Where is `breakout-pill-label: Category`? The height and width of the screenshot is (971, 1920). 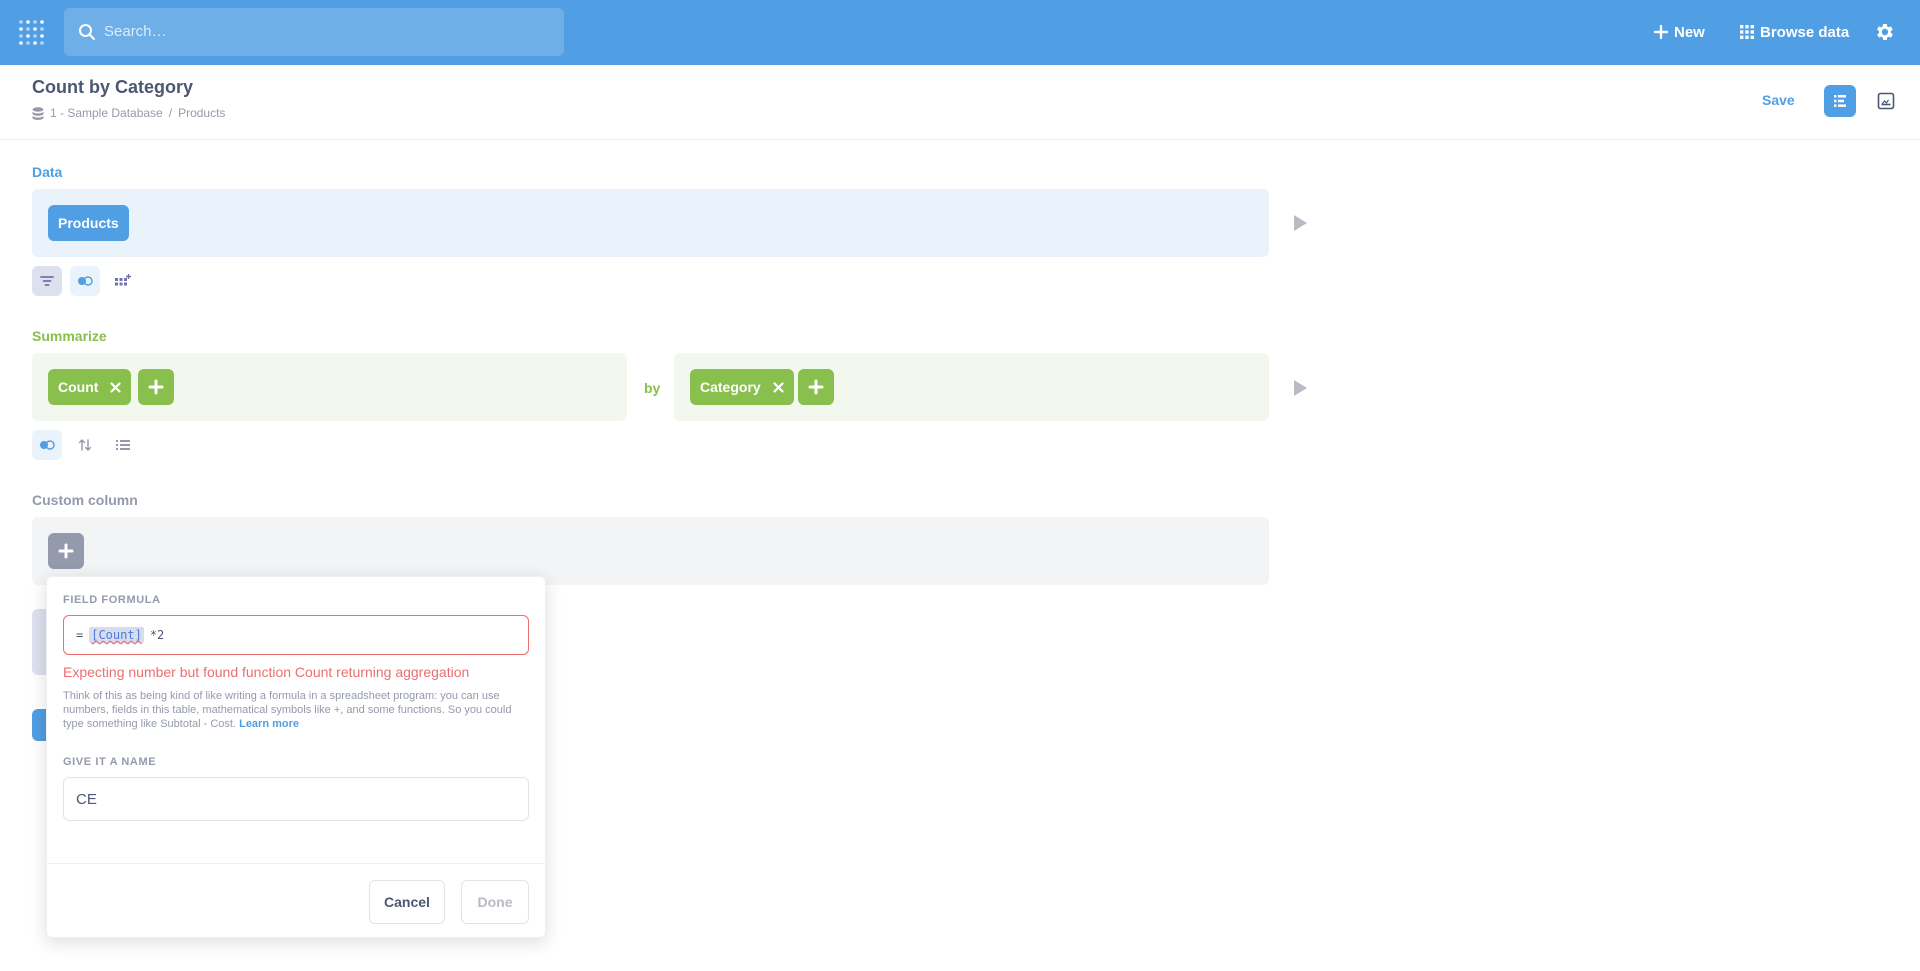
breakout-pill-label: Category is located at coordinates (730, 387).